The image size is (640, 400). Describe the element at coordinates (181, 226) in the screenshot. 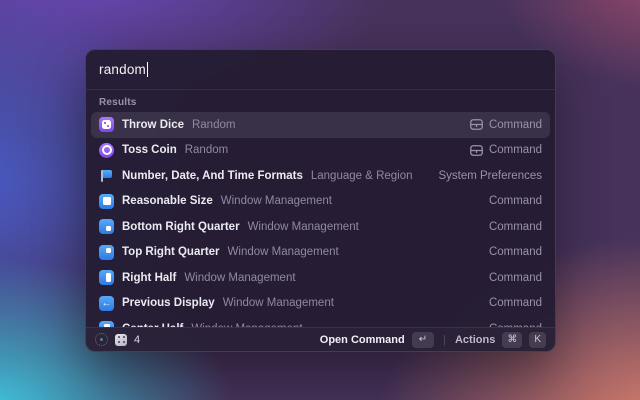

I see `result-title: Bottom Right Quarter` at that location.